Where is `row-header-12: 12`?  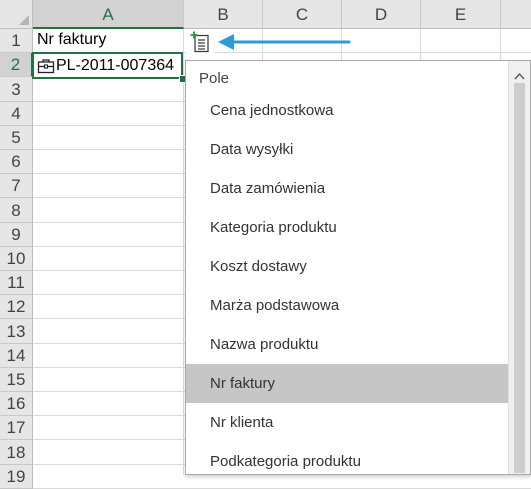 row-header-12: 12 is located at coordinates (16, 307).